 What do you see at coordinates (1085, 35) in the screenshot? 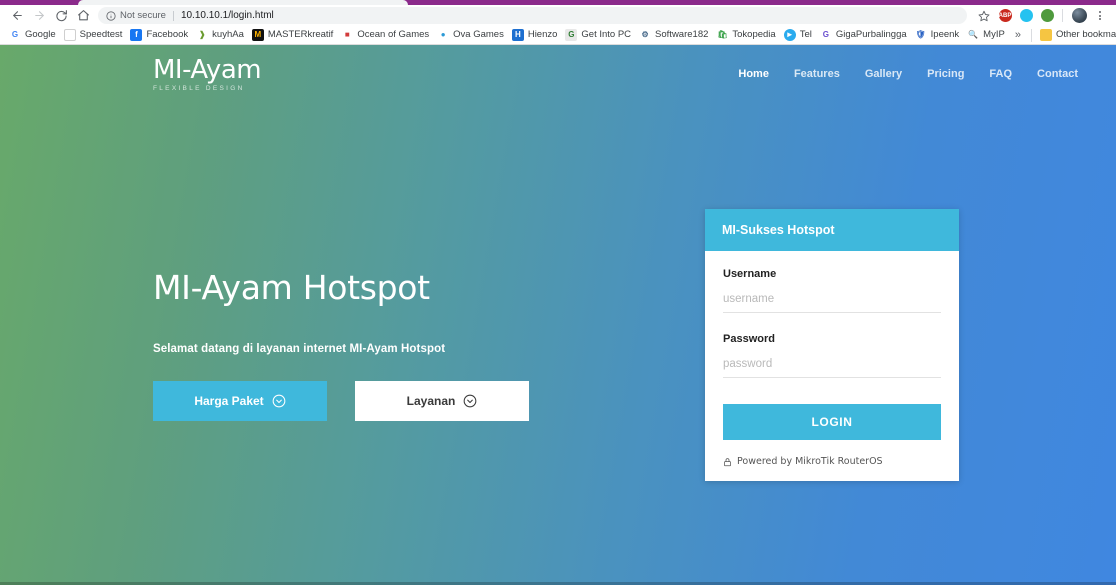
I see `other-bookmarks-label: Other bookmarks` at bounding box center [1085, 35].